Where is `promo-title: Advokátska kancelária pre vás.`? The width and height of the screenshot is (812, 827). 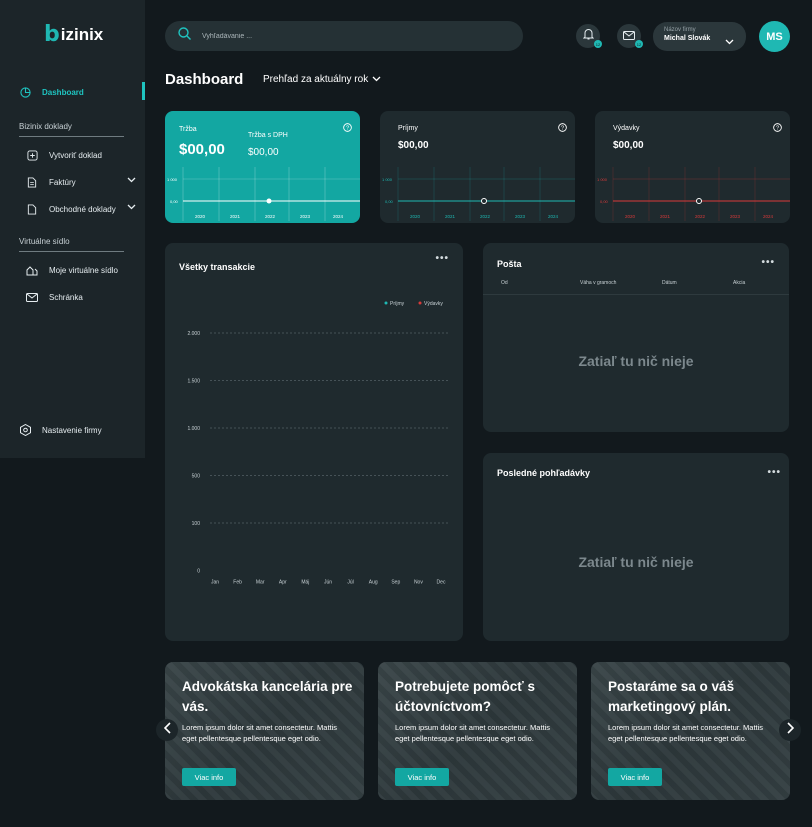 promo-title: Advokátska kancelária pre vás. is located at coordinates (267, 696).